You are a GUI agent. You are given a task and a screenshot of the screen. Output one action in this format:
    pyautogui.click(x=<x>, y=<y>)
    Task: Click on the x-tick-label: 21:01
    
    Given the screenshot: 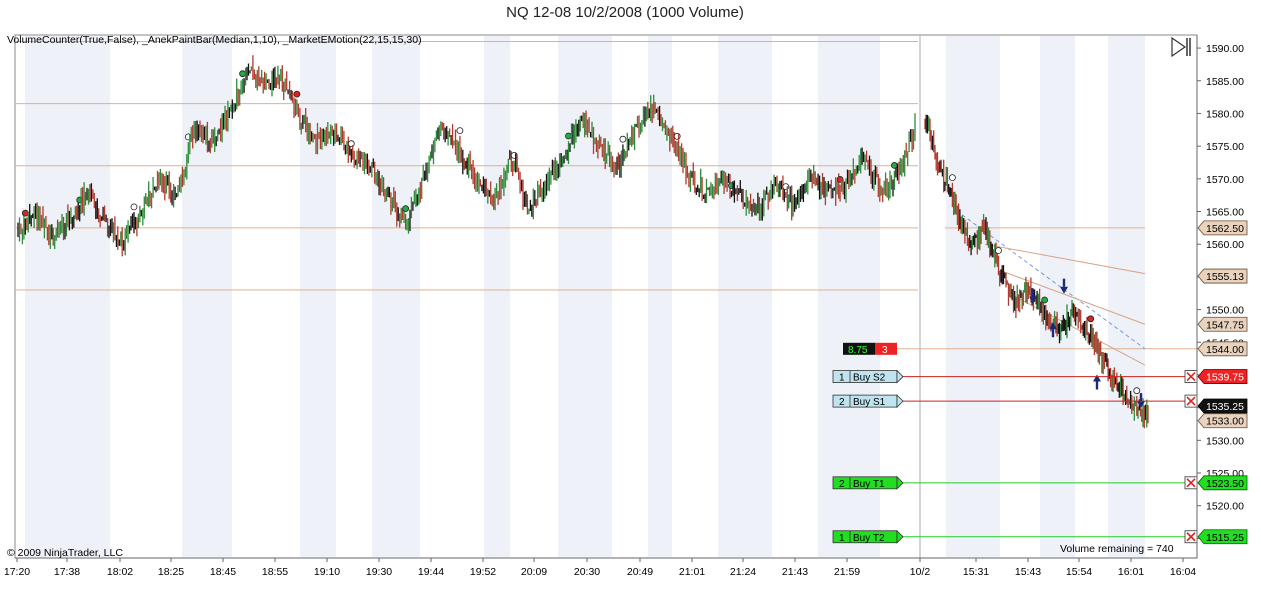 What is the action you would take?
    pyautogui.click(x=692, y=572)
    